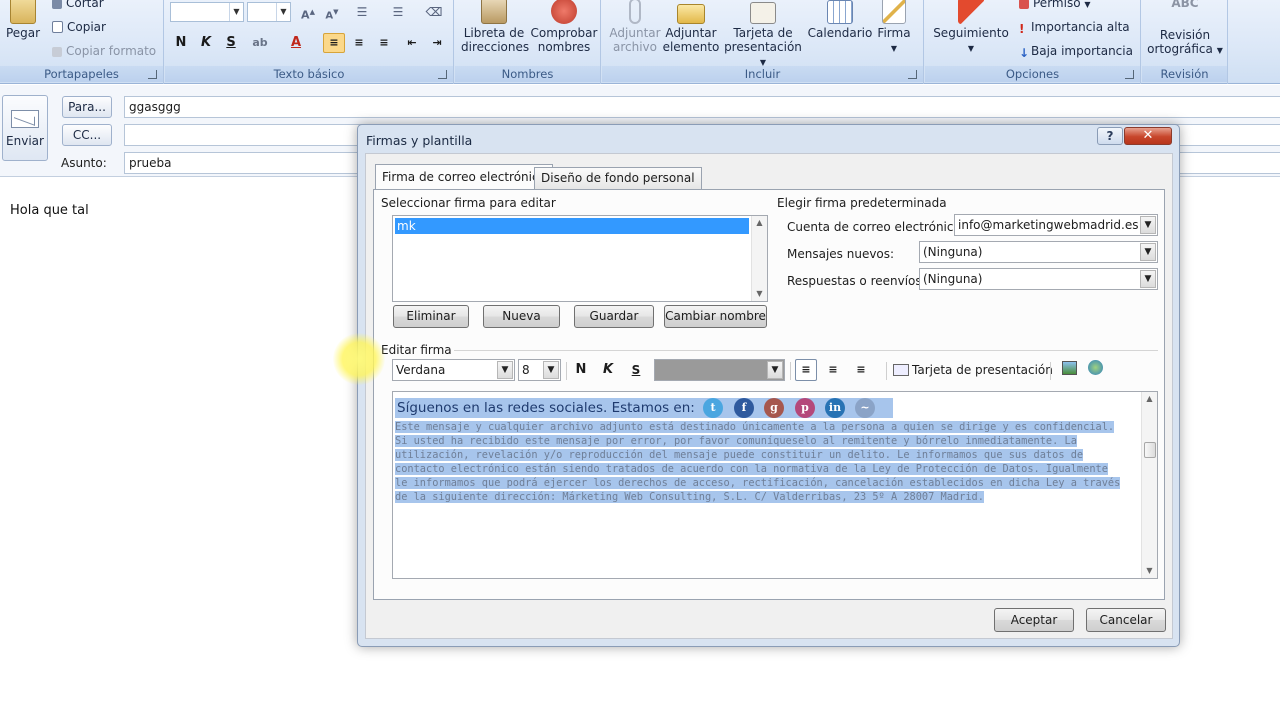 The width and height of the screenshot is (1280, 720). I want to click on italic-button: K, so click(206, 43).